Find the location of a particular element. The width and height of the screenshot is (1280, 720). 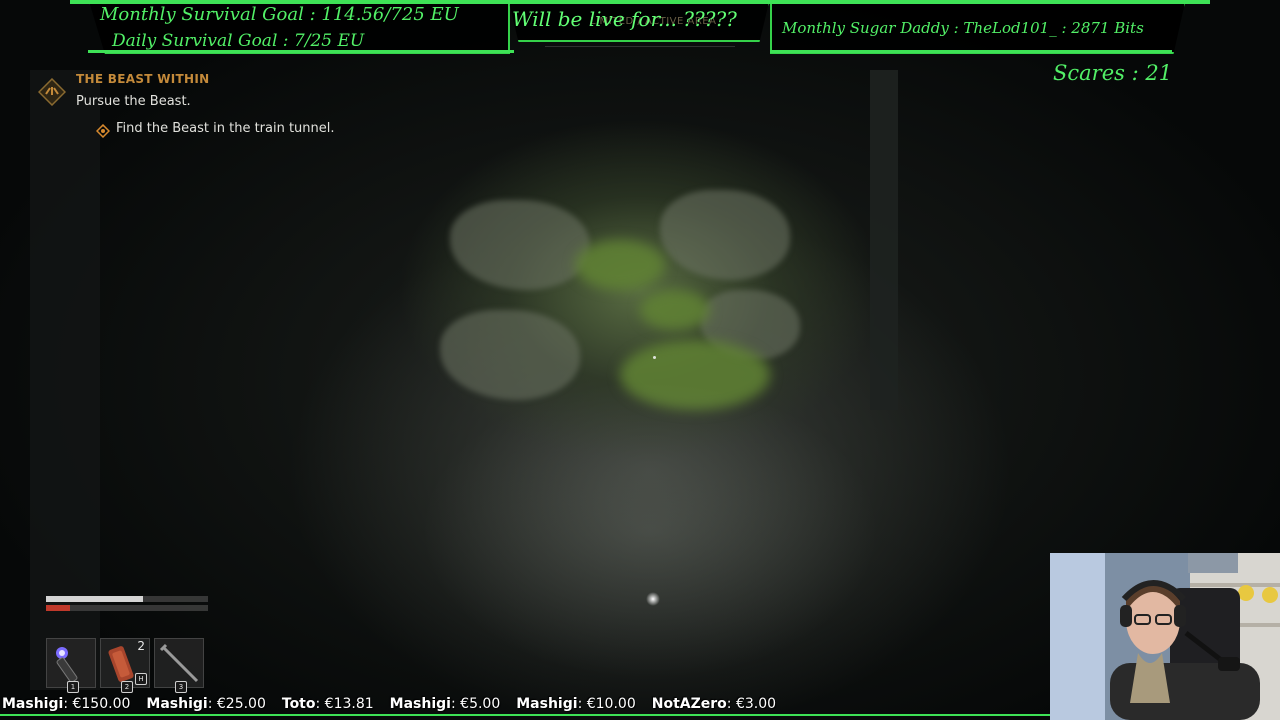

ticker-underline is located at coordinates (525, 715).